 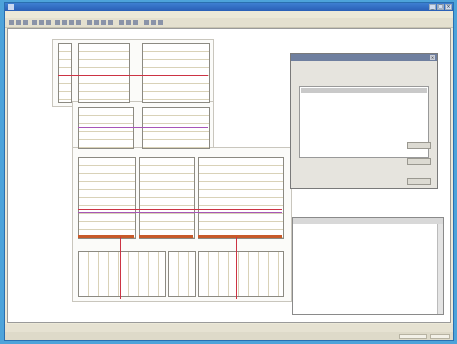 What do you see at coordinates (146, 22) in the screenshot?
I see `tool-18-icon` at bounding box center [146, 22].